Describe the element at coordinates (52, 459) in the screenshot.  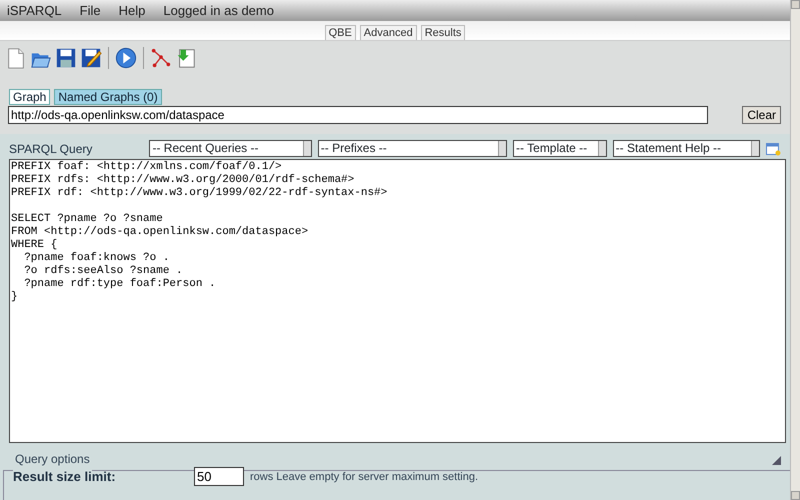
I see `fieldset-legend: Query options` at that location.